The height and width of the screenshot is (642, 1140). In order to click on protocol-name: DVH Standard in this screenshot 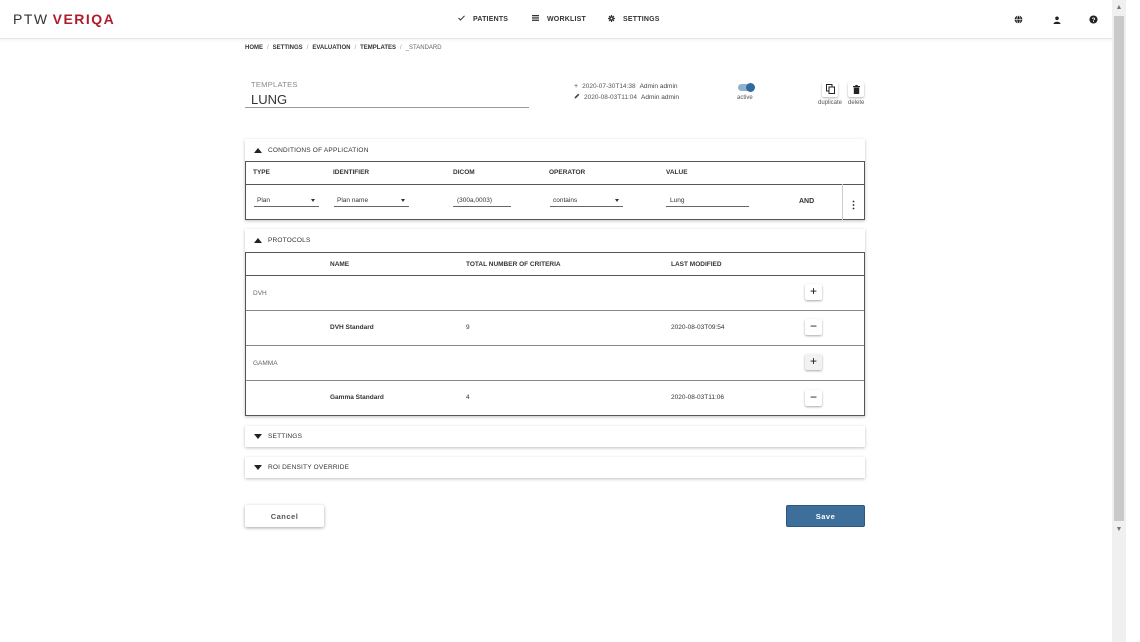, I will do `click(352, 327)`.